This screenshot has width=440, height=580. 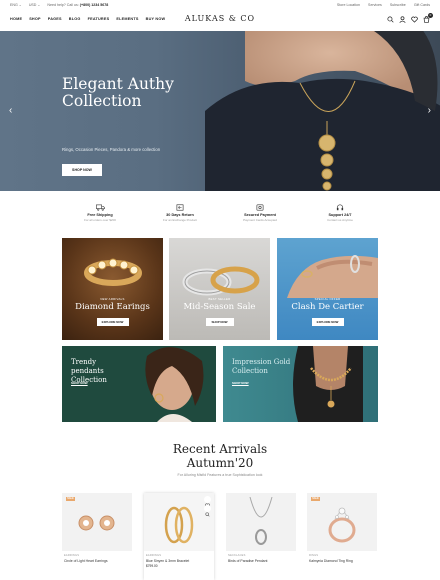 What do you see at coordinates (10, 110) in the screenshot?
I see `chevron-left-icon: ‹` at bounding box center [10, 110].